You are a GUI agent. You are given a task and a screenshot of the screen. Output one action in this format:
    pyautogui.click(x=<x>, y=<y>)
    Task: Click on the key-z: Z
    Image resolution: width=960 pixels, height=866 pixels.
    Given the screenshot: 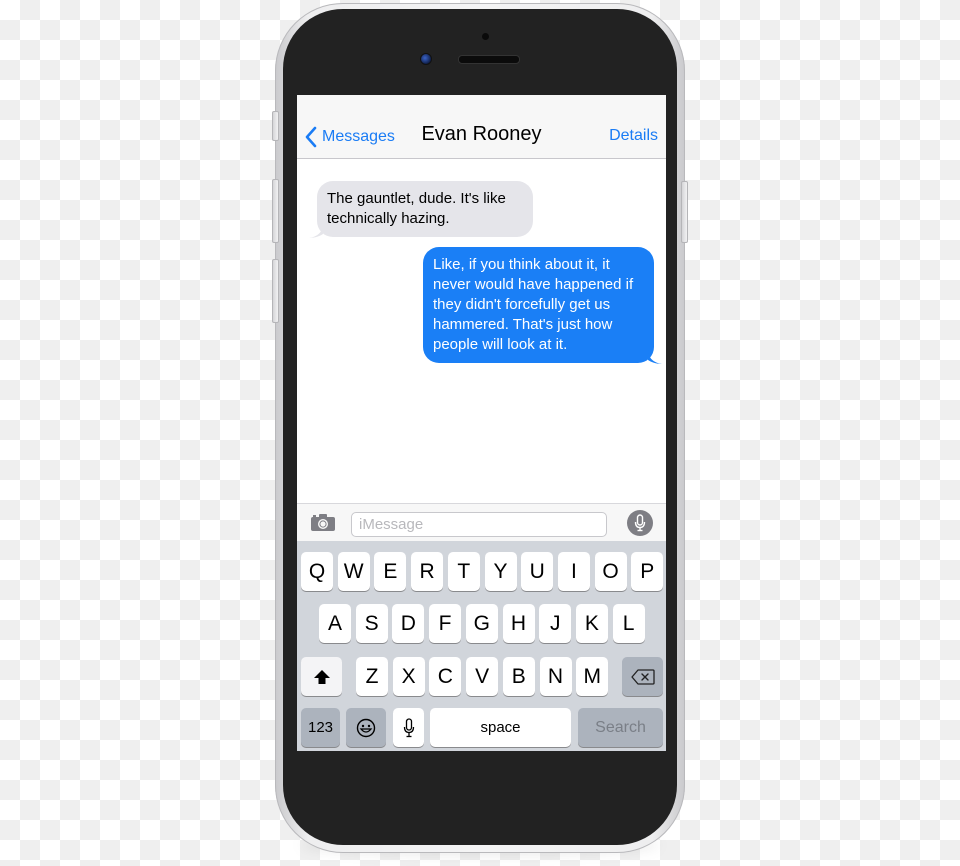 What is the action you would take?
    pyautogui.click(x=372, y=676)
    